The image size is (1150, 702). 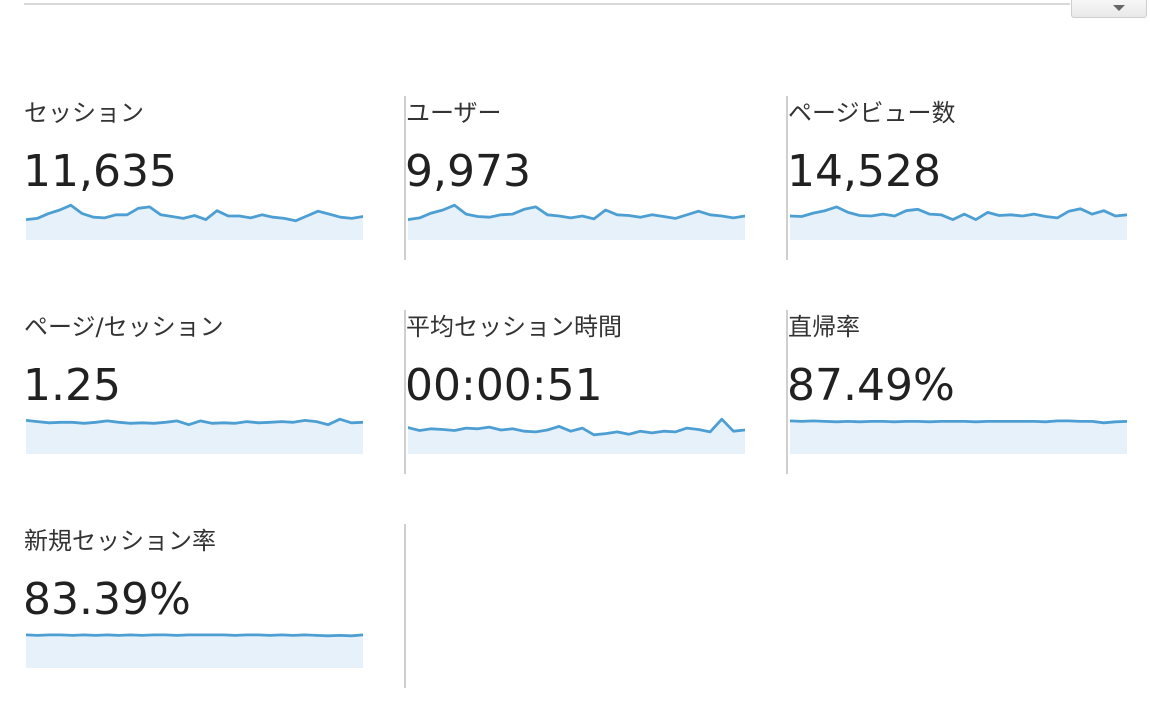 What do you see at coordinates (871, 385) in the screenshot?
I see `metric-value: 87.49%` at bounding box center [871, 385].